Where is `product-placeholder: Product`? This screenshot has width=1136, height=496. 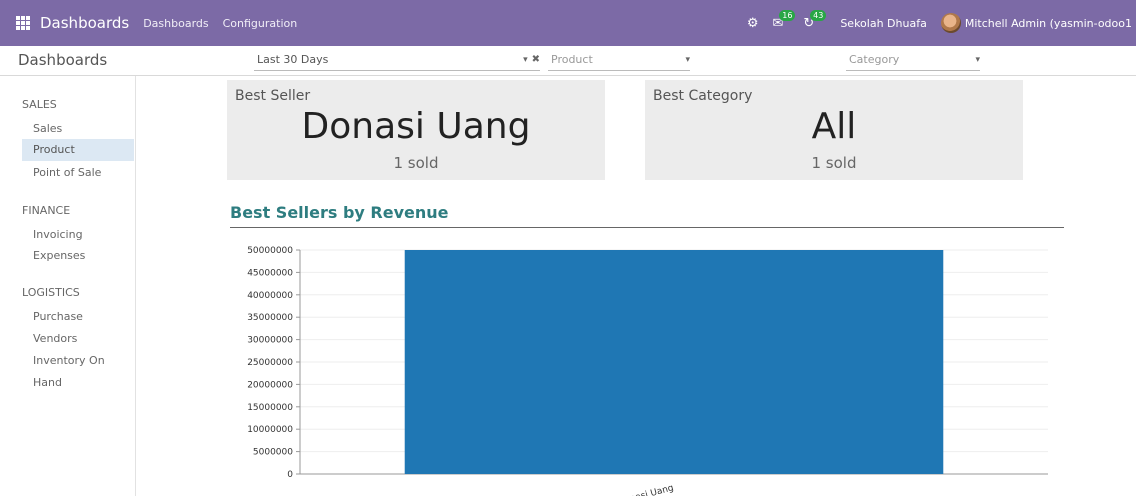 product-placeholder: Product is located at coordinates (572, 59).